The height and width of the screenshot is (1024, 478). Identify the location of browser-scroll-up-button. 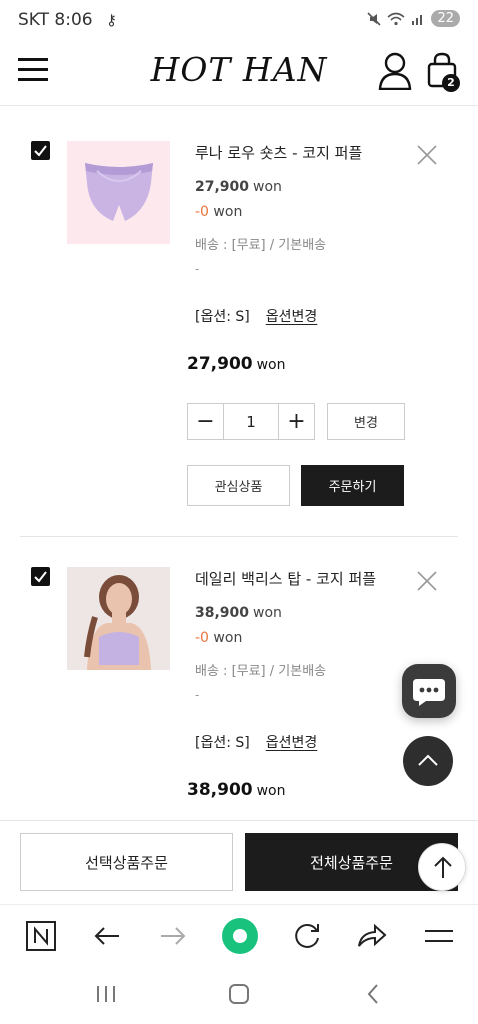
(442, 867).